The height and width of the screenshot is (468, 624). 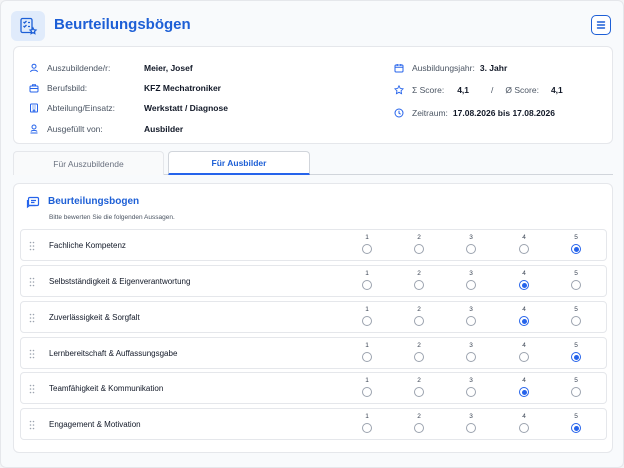 I want to click on dept-value: Werkstatt / Diagnose, so click(x=186, y=108).